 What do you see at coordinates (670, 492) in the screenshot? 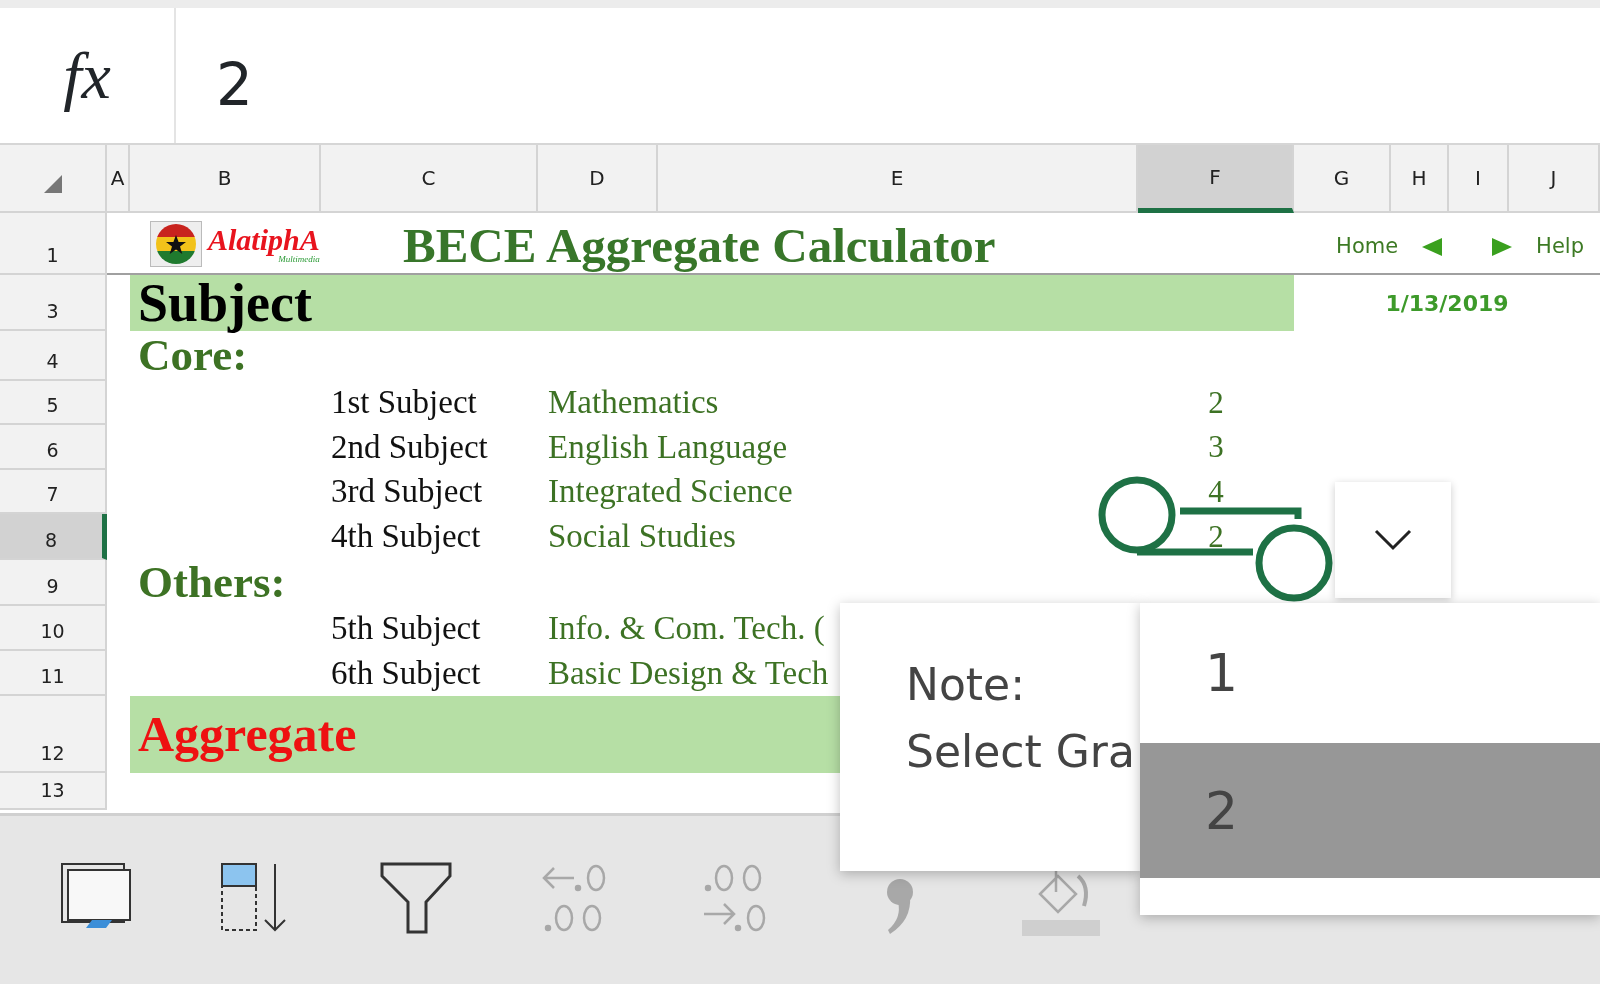
I see `subject-name: Integrated Science` at bounding box center [670, 492].